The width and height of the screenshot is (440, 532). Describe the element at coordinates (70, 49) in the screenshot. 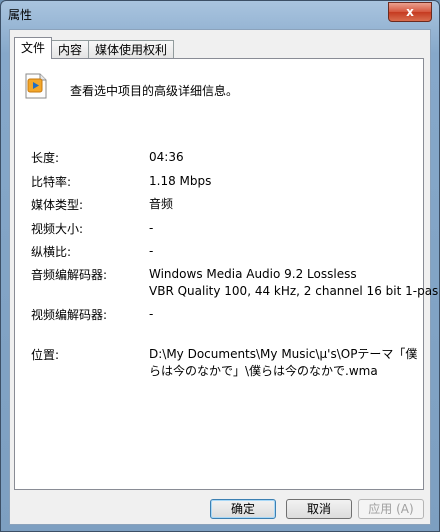

I see `tab-content: 内容` at that location.